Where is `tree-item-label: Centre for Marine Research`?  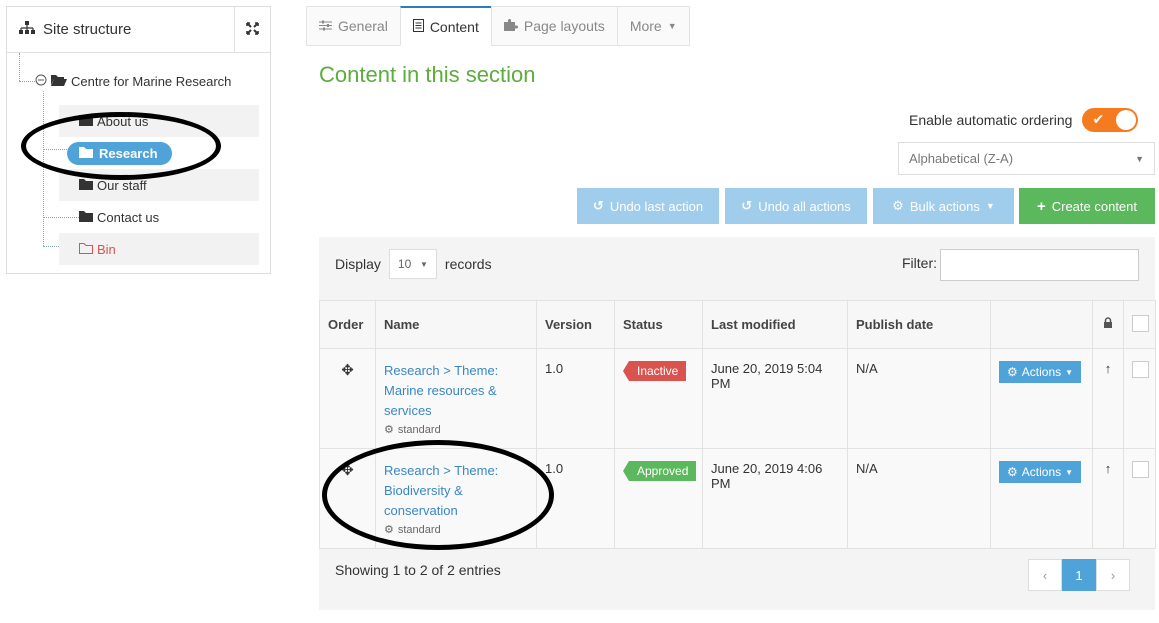 tree-item-label: Centre for Marine Research is located at coordinates (151, 81).